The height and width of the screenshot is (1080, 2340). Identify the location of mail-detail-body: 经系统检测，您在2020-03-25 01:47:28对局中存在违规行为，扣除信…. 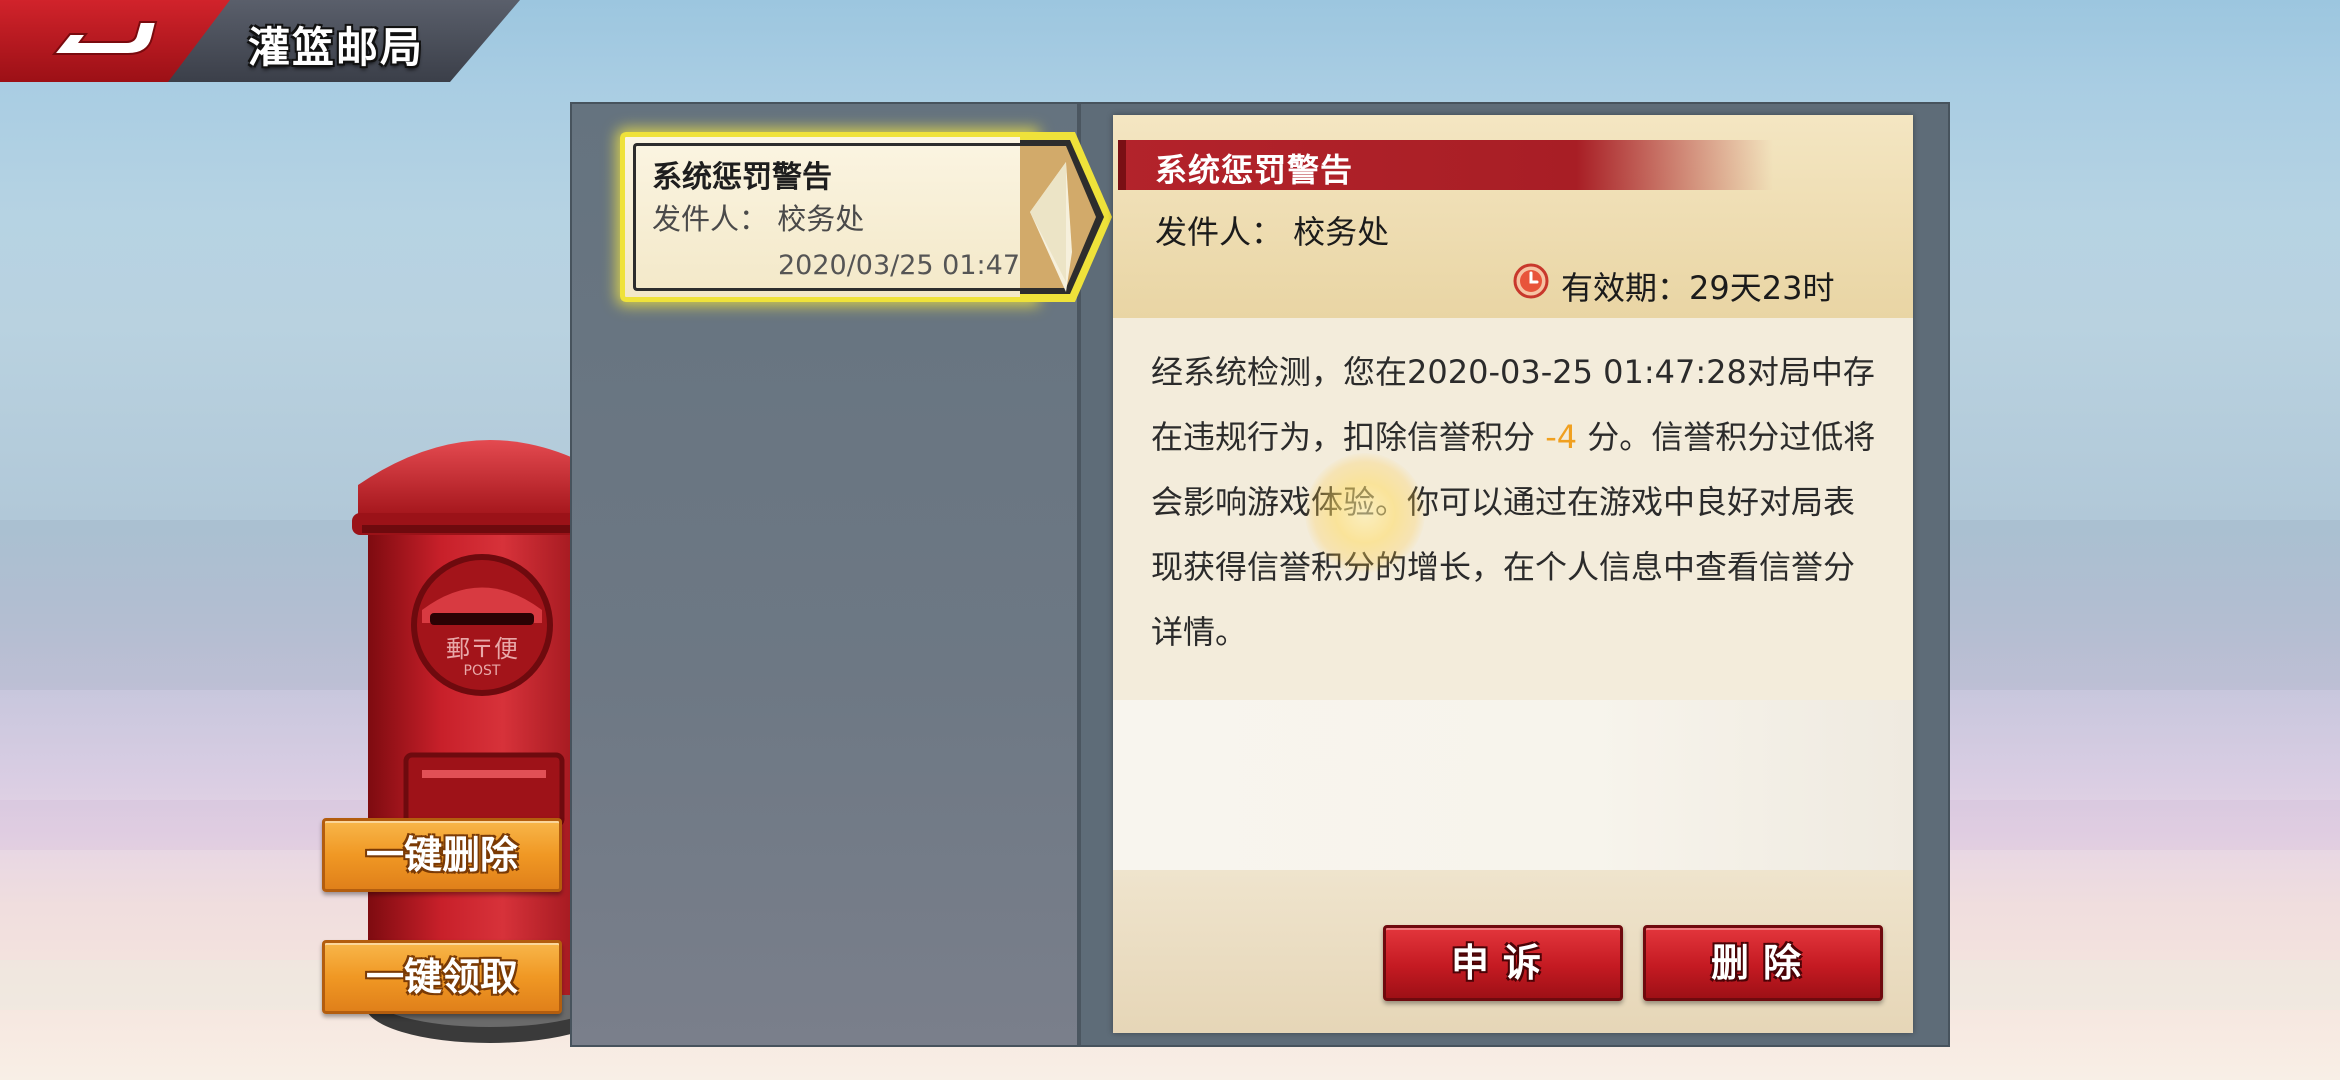
(1516, 502).